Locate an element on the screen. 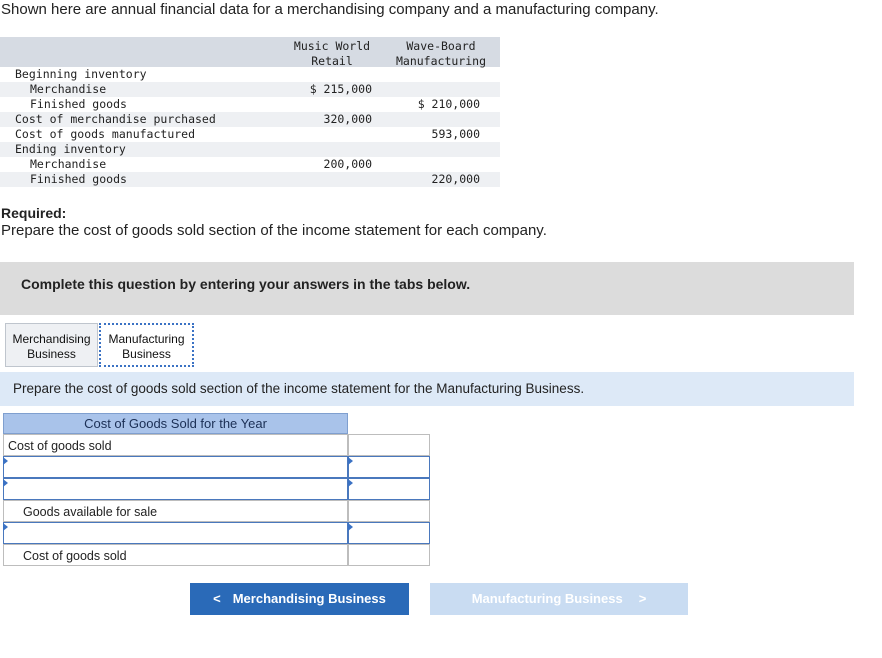  data-row: Finished goods 220,000 is located at coordinates (250, 179).